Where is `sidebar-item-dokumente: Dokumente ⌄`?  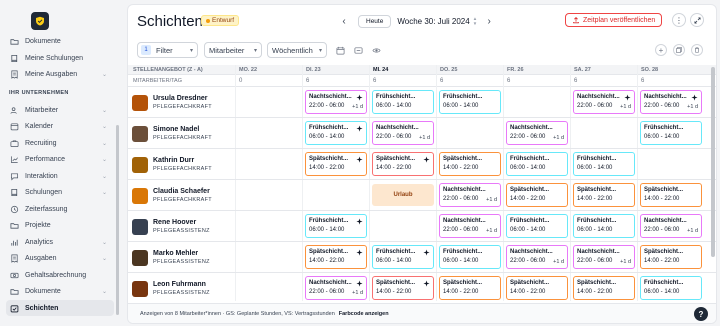
sidebar-item-dokumente: Dokumente ⌄ is located at coordinates (60, 292).